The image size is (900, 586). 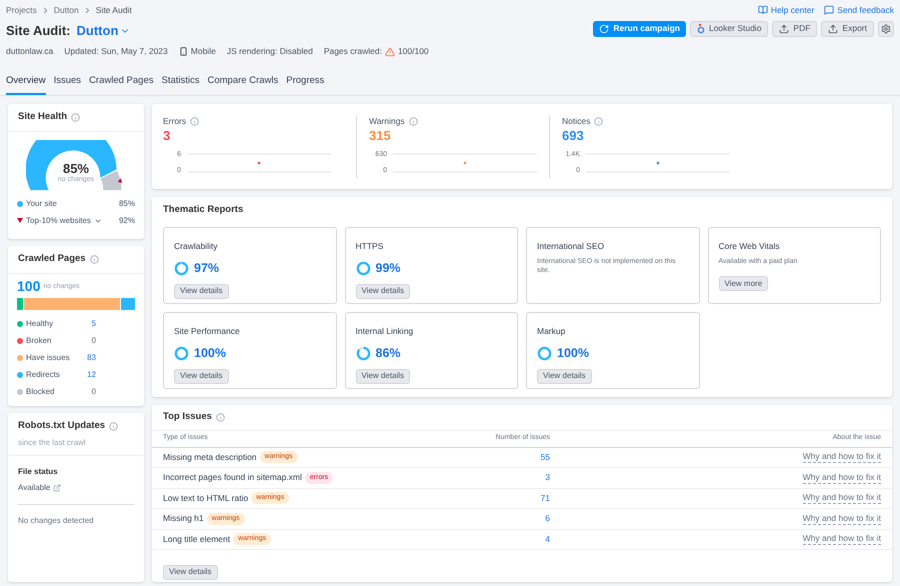 I want to click on report-score: 97%, so click(x=207, y=268).